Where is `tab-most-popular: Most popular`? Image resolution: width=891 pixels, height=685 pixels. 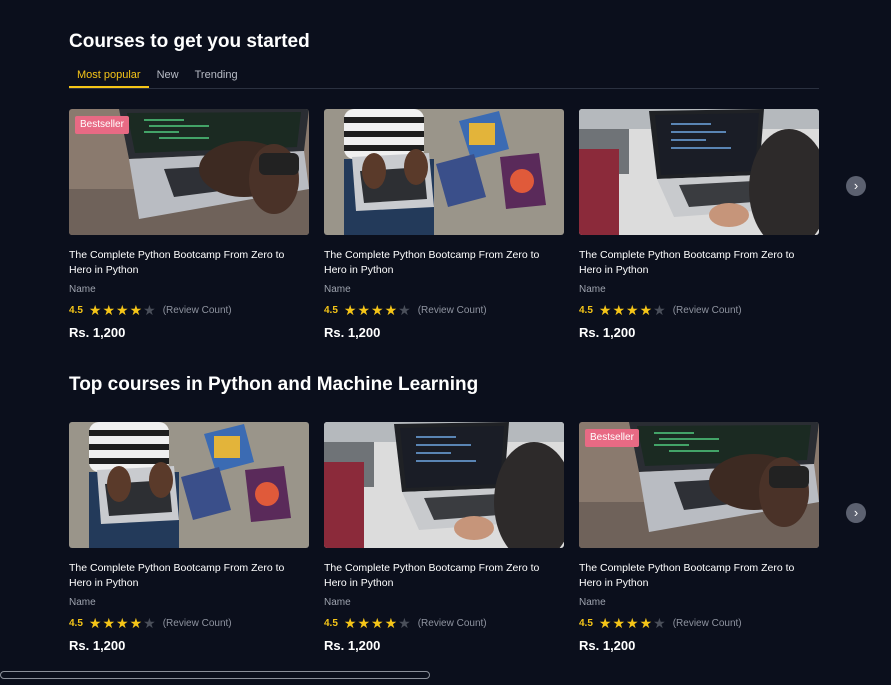 tab-most-popular: Most popular is located at coordinates (109, 77).